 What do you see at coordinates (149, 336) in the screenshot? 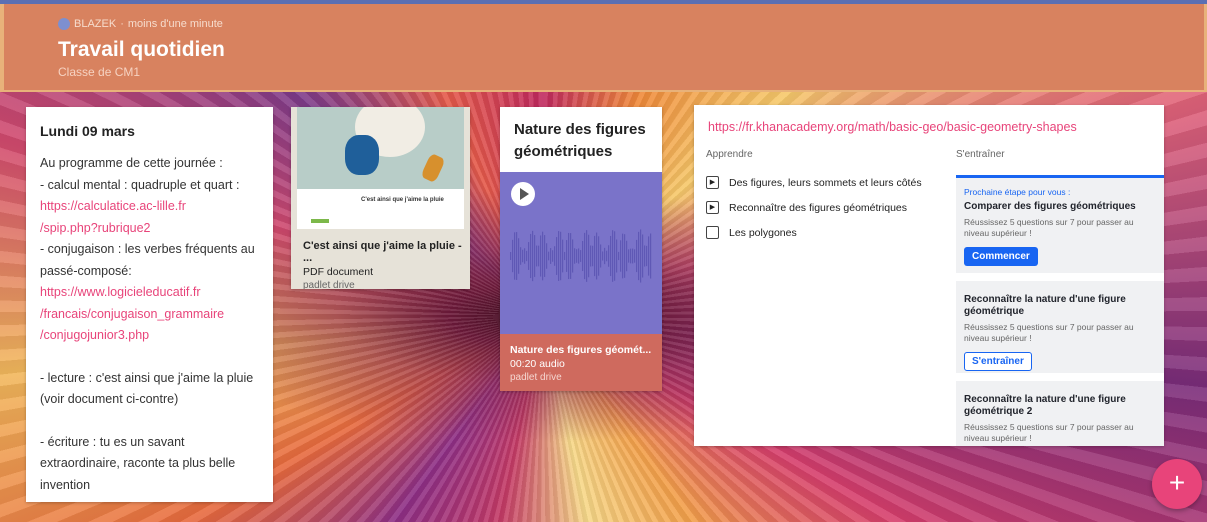
I see `note-link: /conjugojunior3.php` at bounding box center [149, 336].